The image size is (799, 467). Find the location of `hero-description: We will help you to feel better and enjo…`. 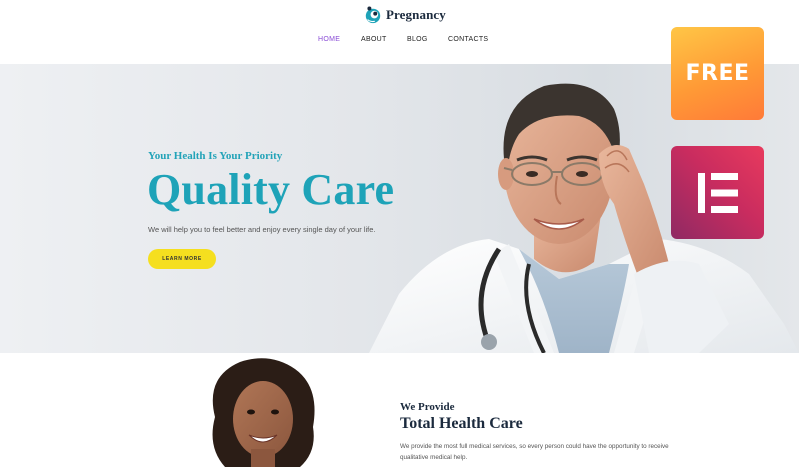

hero-description: We will help you to feel better and enjo… is located at coordinates (262, 229).